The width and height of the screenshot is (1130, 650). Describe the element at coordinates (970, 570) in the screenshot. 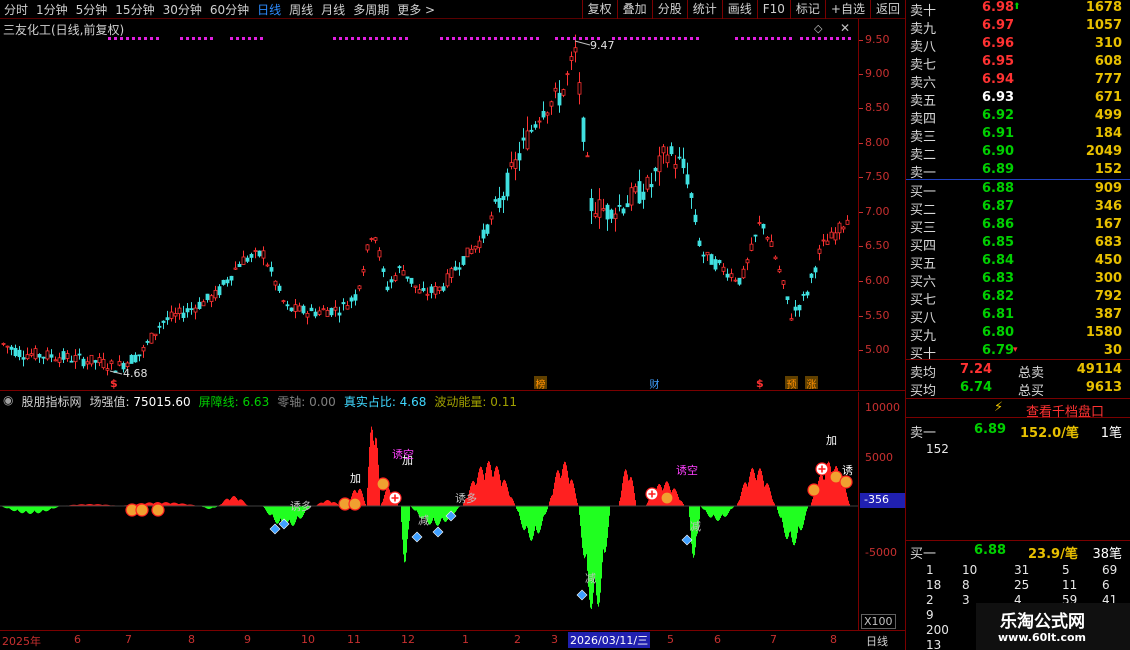

I see `buy-queue-item: 10` at that location.